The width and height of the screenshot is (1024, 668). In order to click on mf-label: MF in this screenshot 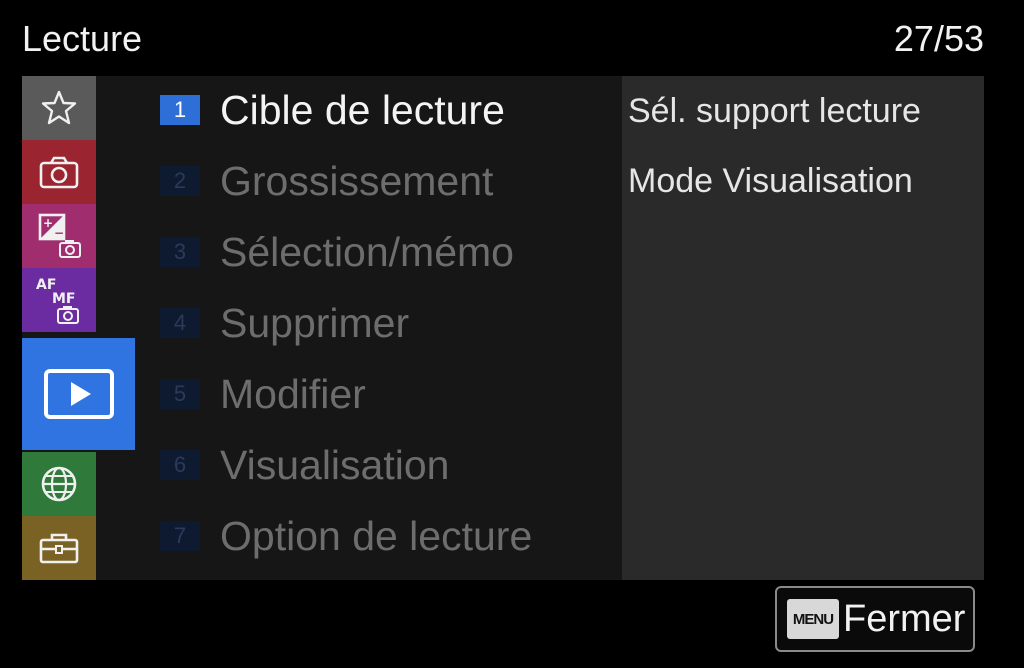, I will do `click(64, 299)`.